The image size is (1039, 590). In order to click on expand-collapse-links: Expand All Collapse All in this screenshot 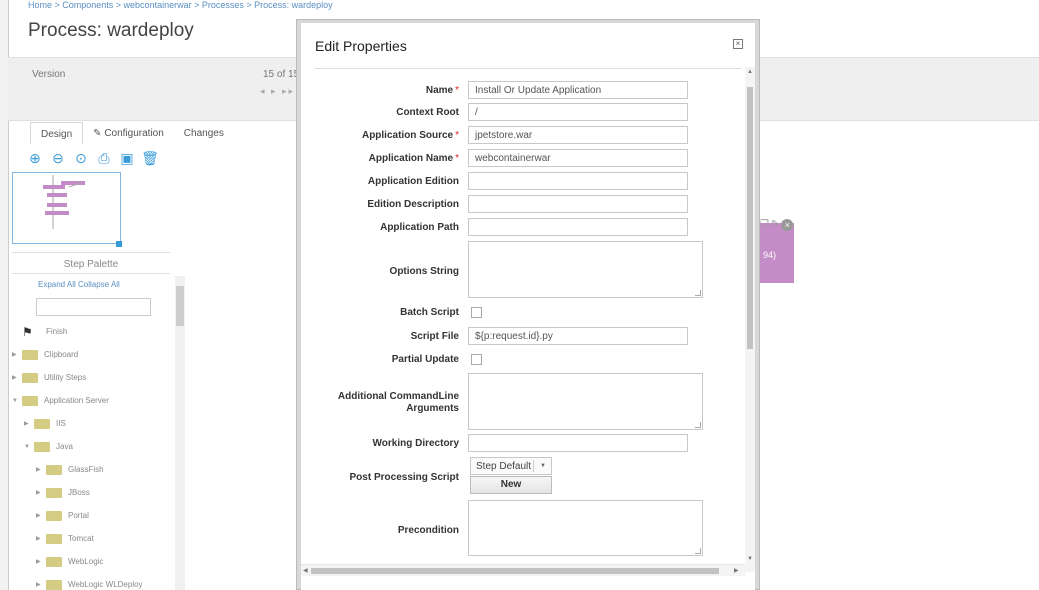, I will do `click(79, 284)`.